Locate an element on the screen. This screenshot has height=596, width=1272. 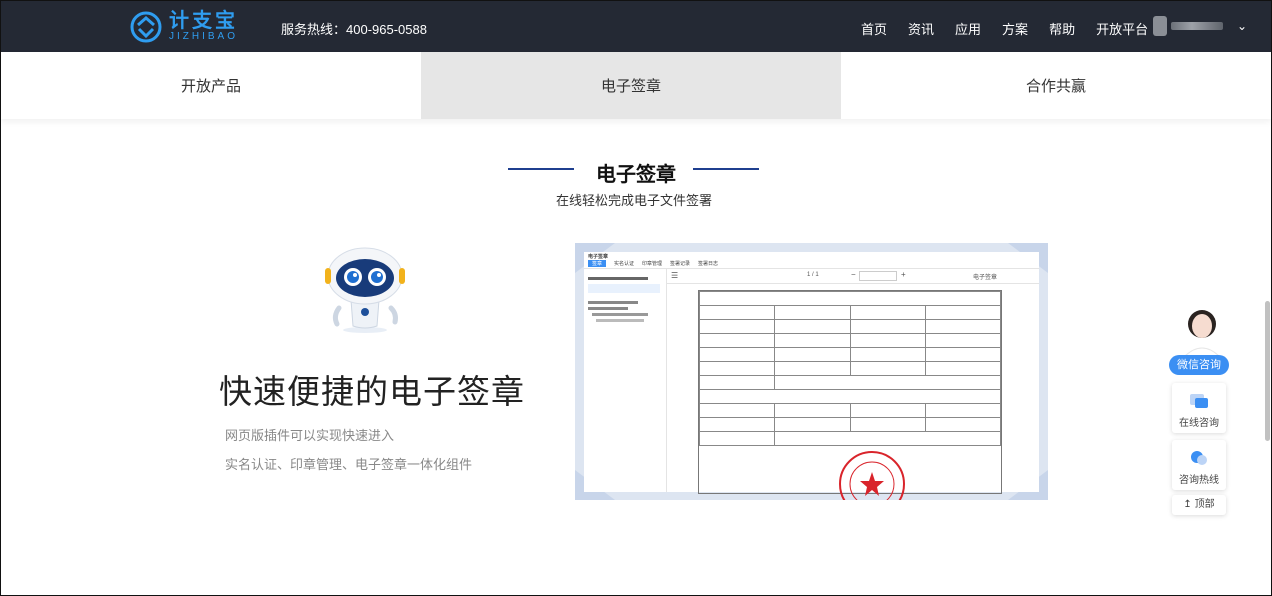
product-tabs: 开放产品 电子签章 合作共赢 is located at coordinates (636, 85).